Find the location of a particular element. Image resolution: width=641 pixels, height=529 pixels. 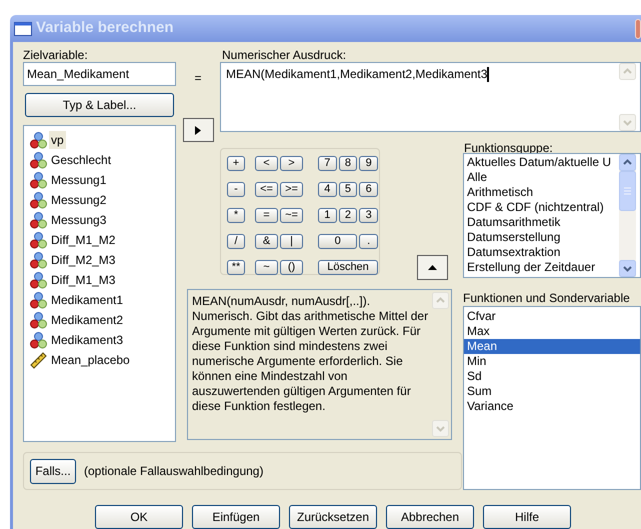

function-item: Max is located at coordinates (552, 331).